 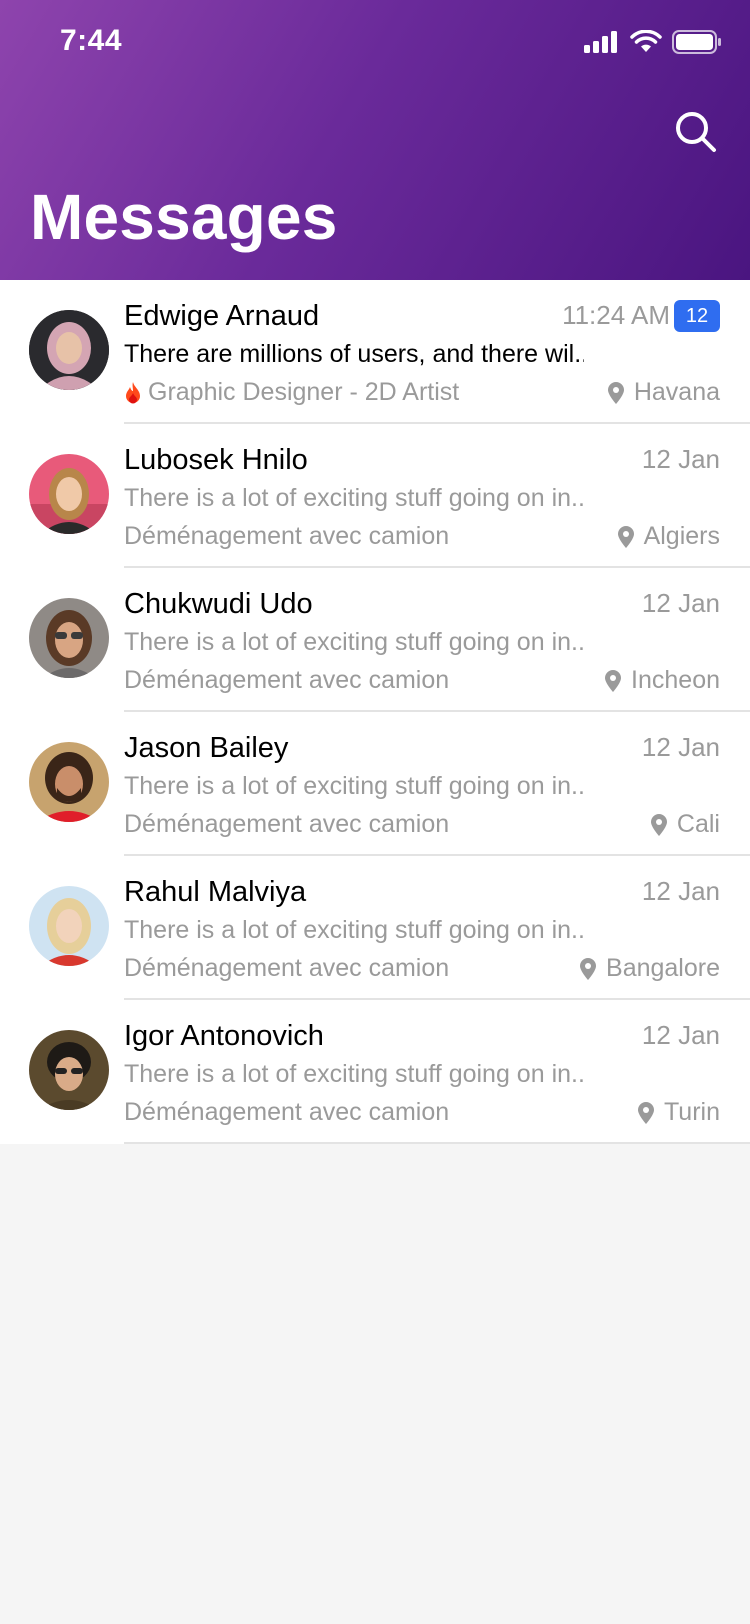 What do you see at coordinates (681, 536) in the screenshot?
I see `location-text: Algiers` at bounding box center [681, 536].